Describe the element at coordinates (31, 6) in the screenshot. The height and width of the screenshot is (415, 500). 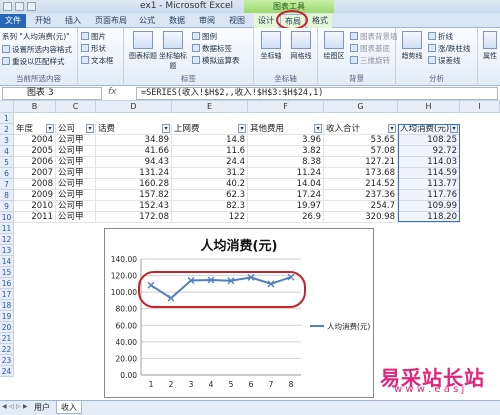
I see `redo-icon` at that location.